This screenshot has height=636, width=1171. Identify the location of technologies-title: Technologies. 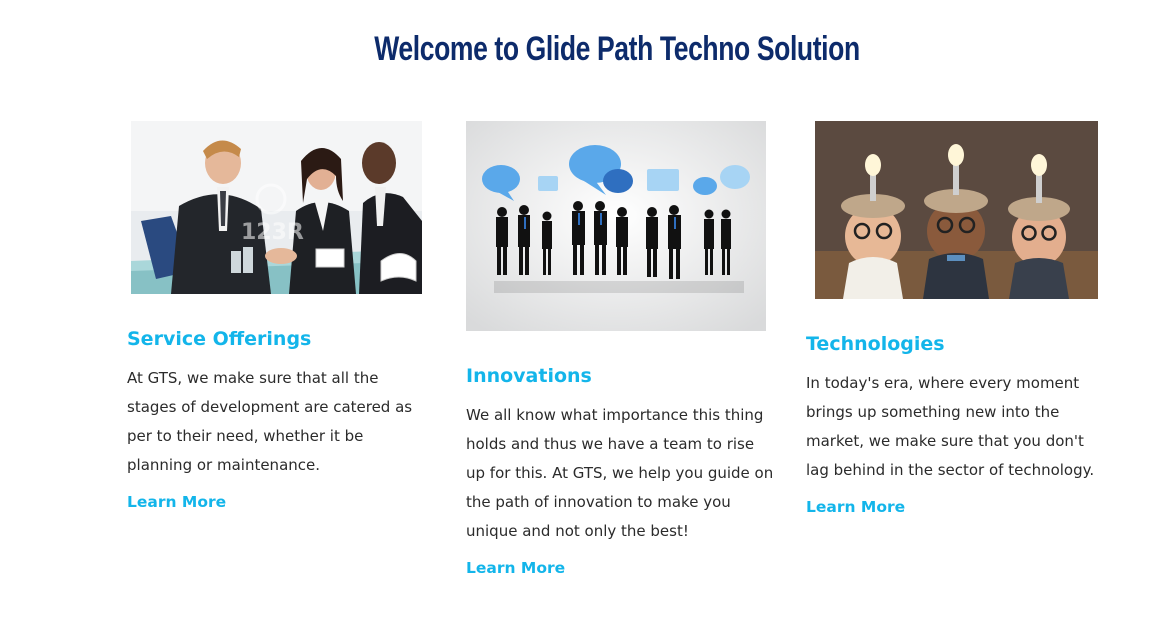
(875, 344).